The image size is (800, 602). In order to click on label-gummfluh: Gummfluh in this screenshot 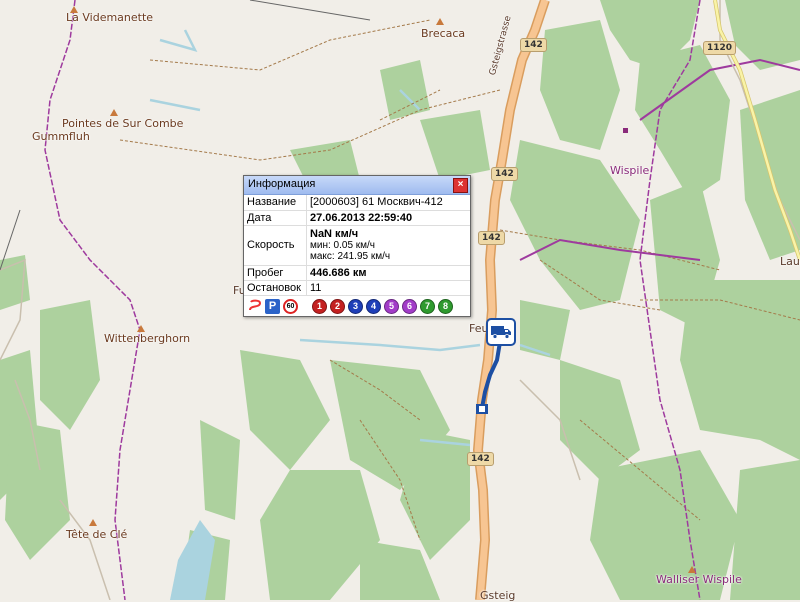, I will do `click(61, 136)`.